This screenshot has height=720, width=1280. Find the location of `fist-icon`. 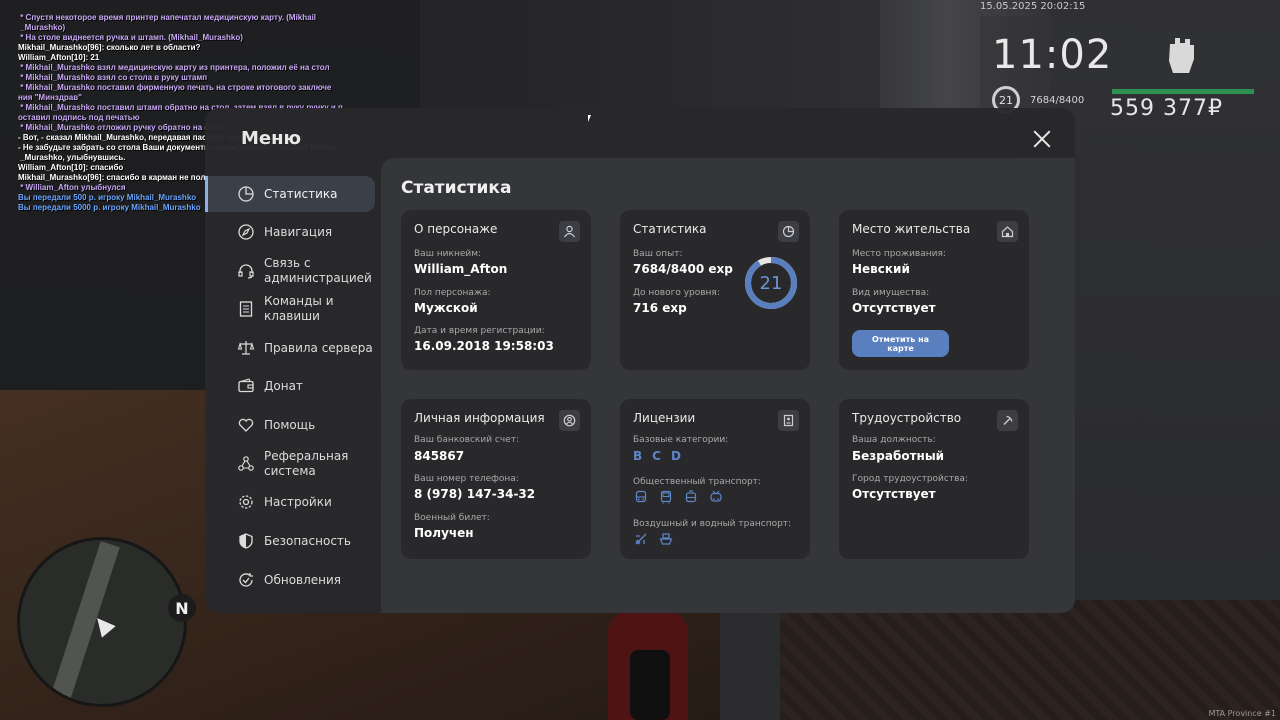

fist-icon is located at coordinates (1181, 55).